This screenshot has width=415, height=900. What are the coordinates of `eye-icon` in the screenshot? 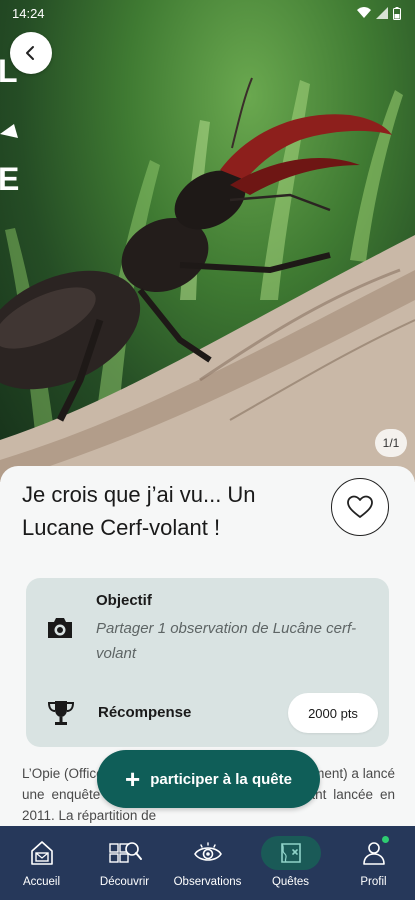 It's located at (207, 851).